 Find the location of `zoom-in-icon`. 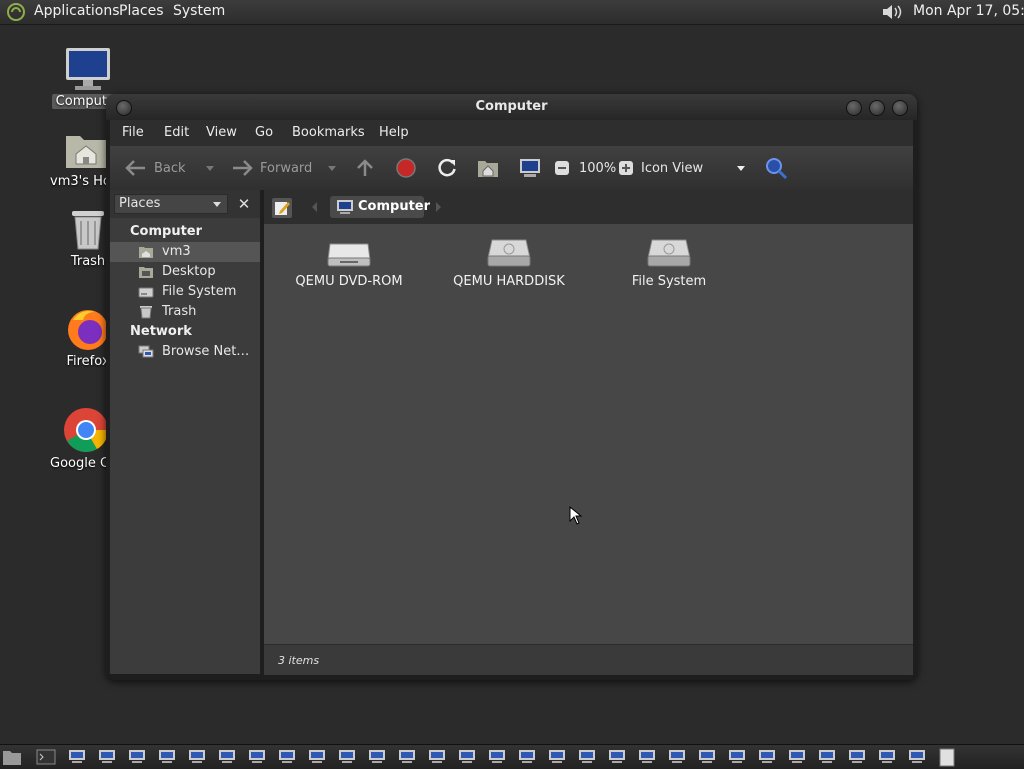

zoom-in-icon is located at coordinates (626, 168).